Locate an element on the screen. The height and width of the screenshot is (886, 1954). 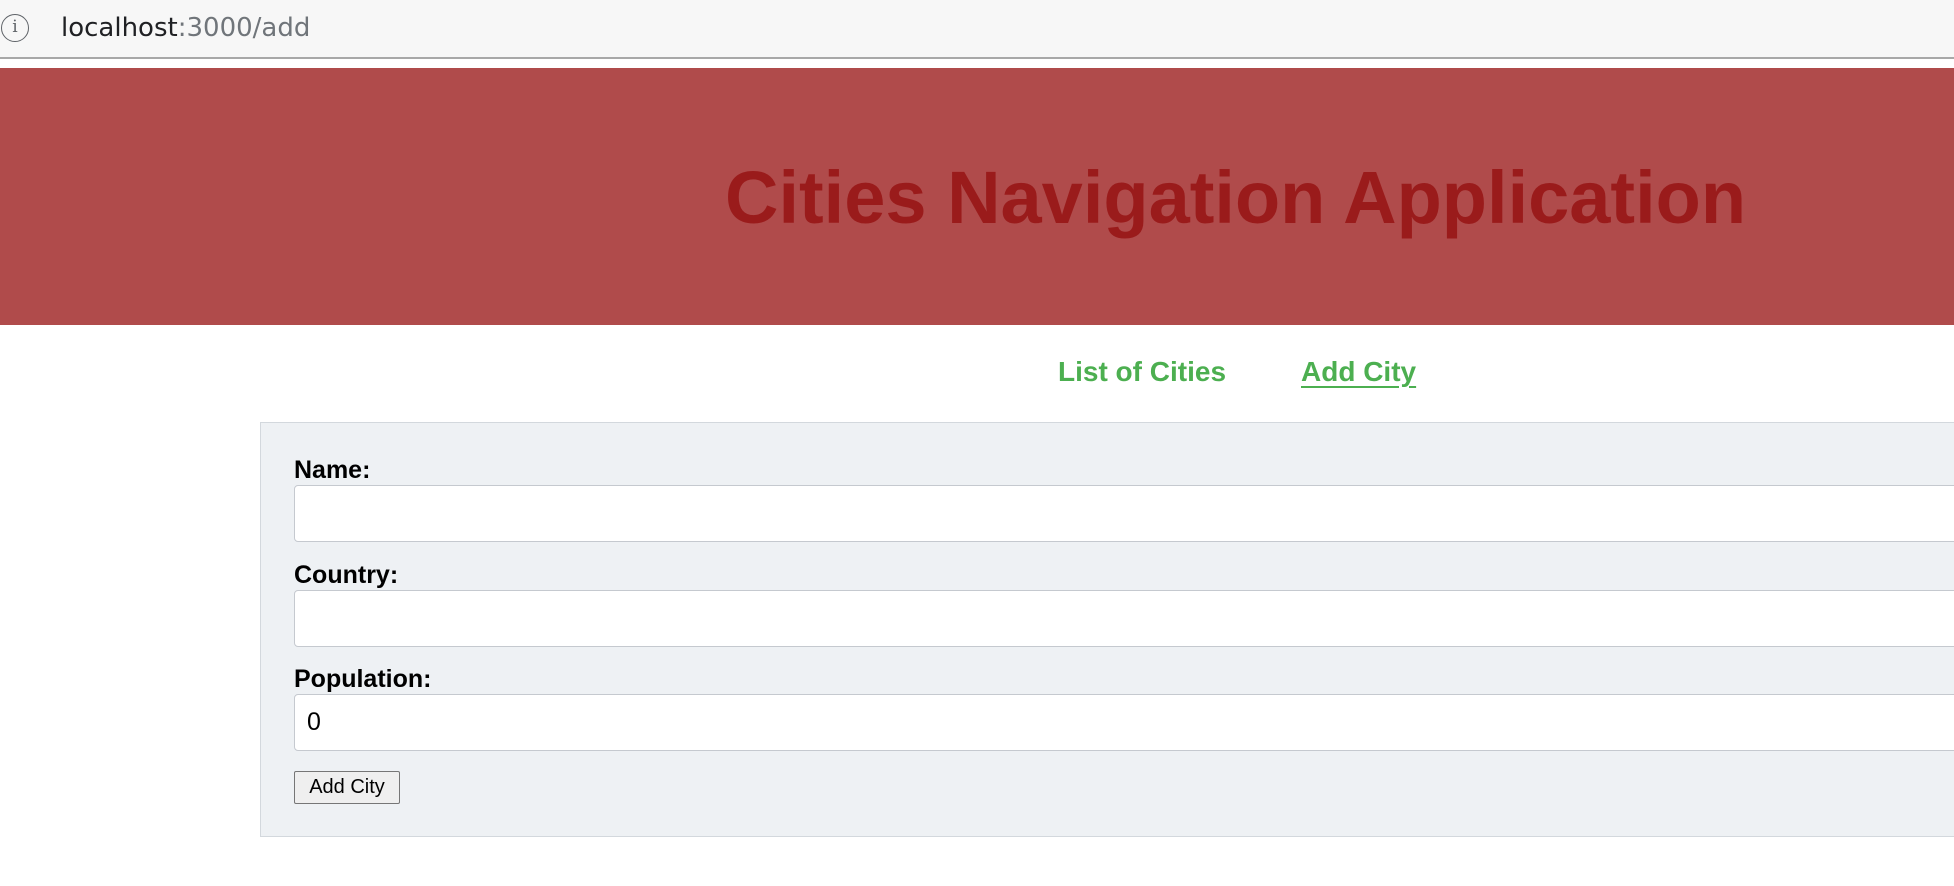
name-label: Name: is located at coordinates (332, 470).